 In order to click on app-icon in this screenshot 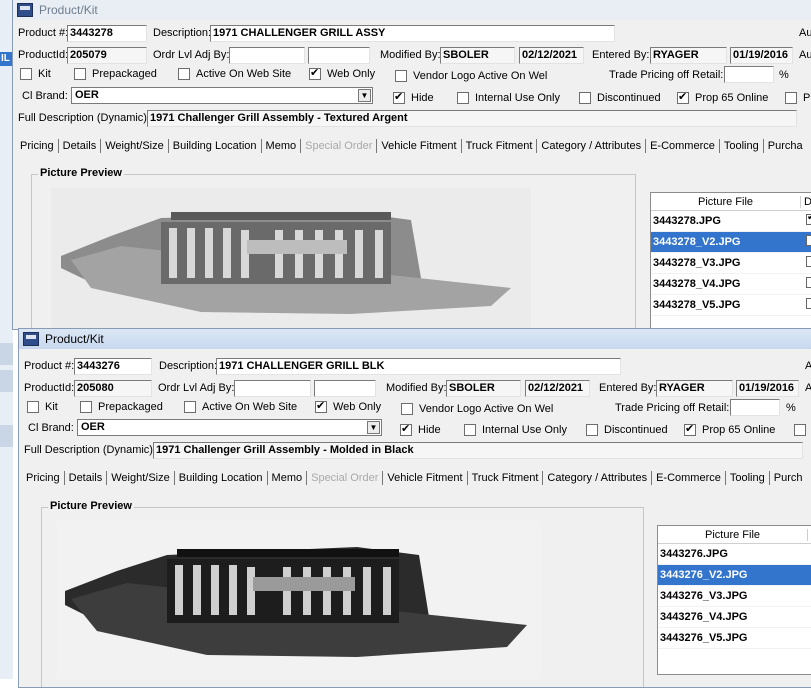, I will do `click(31, 339)`.